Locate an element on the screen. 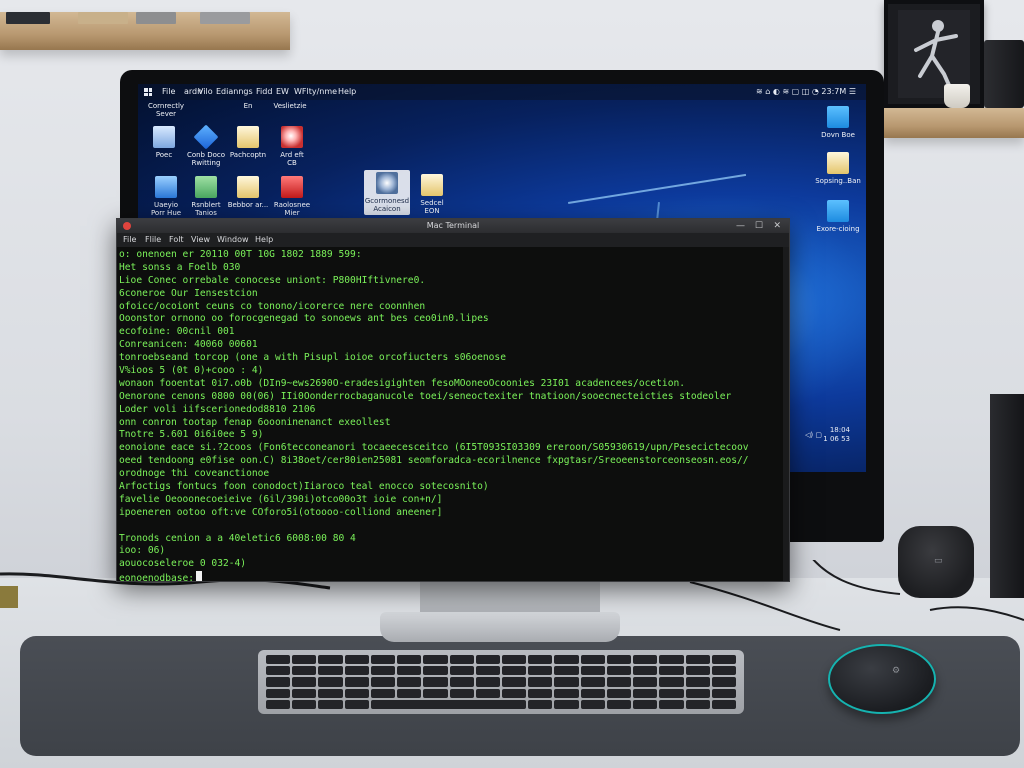 The width and height of the screenshot is (1024, 768). monitor-icon is located at coordinates (166, 187).